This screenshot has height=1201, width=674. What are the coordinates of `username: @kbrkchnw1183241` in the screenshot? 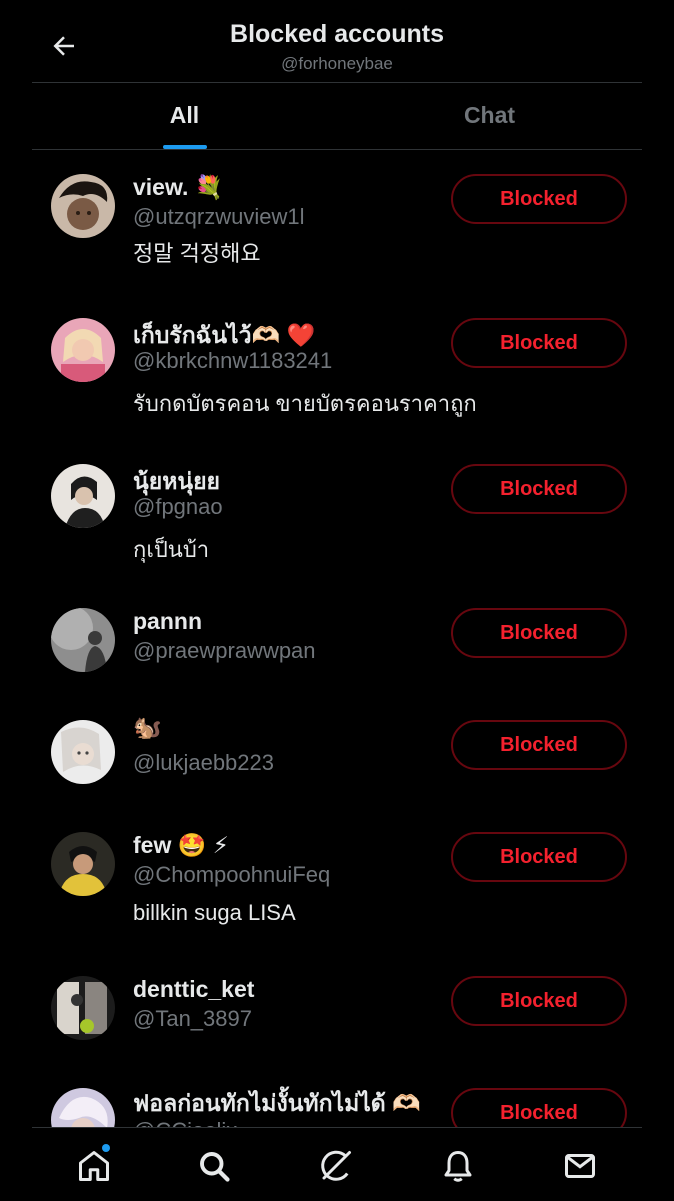 It's located at (233, 360).